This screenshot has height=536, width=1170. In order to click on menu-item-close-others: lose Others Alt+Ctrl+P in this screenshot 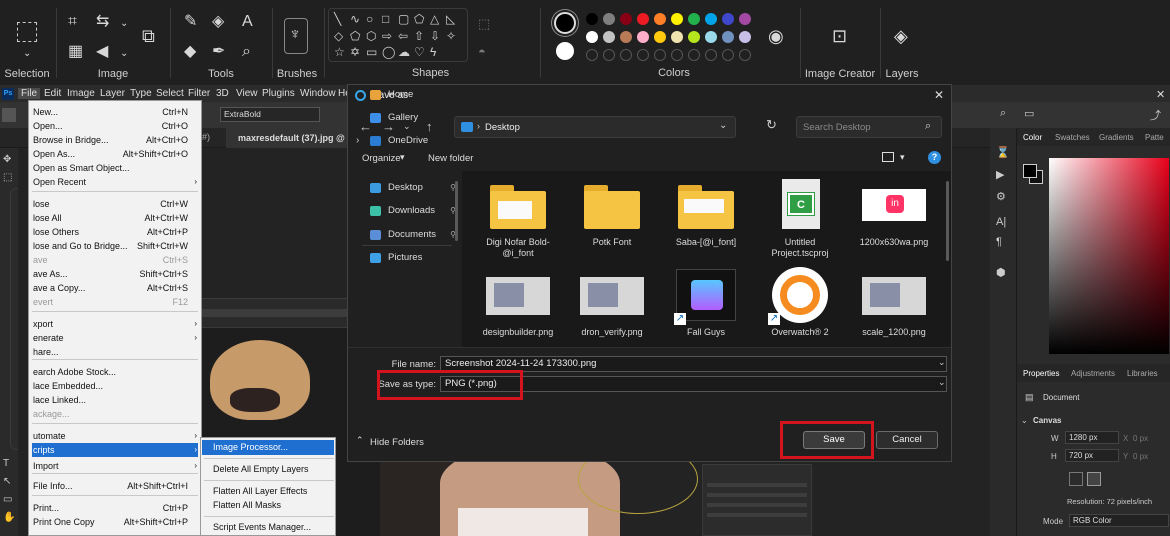, I will do `click(115, 232)`.